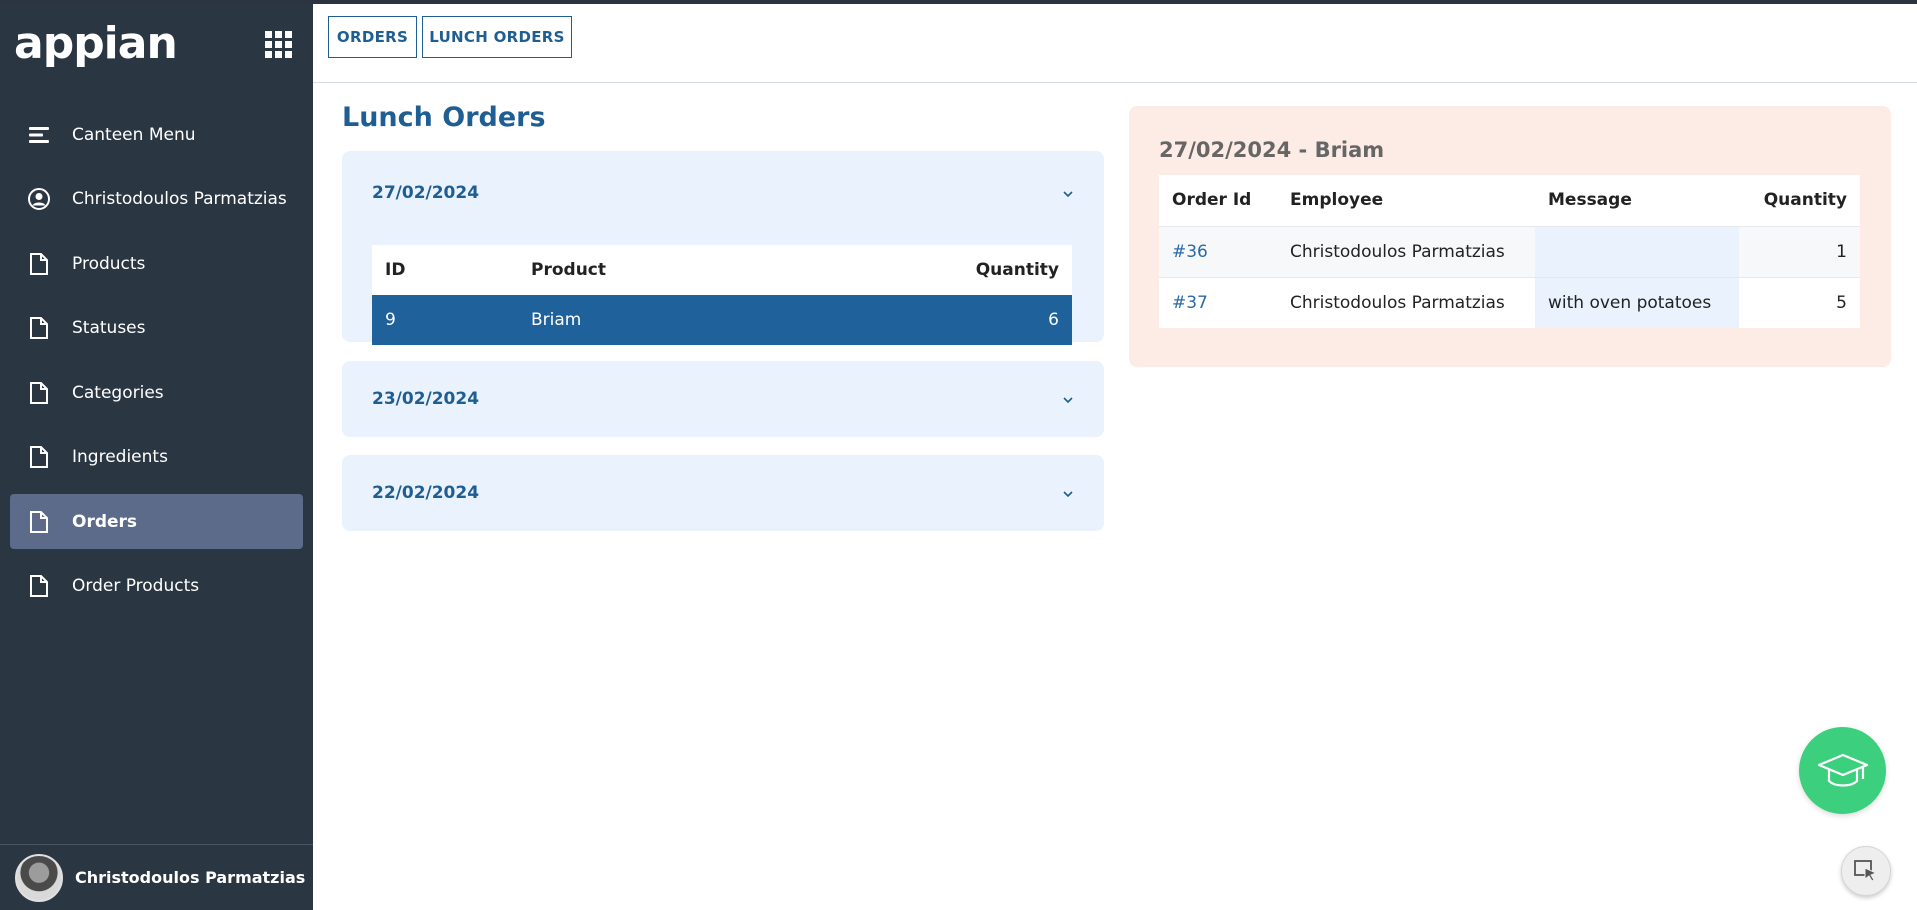  I want to click on user-profile: Christodoulos Parmatzias, so click(156, 877).